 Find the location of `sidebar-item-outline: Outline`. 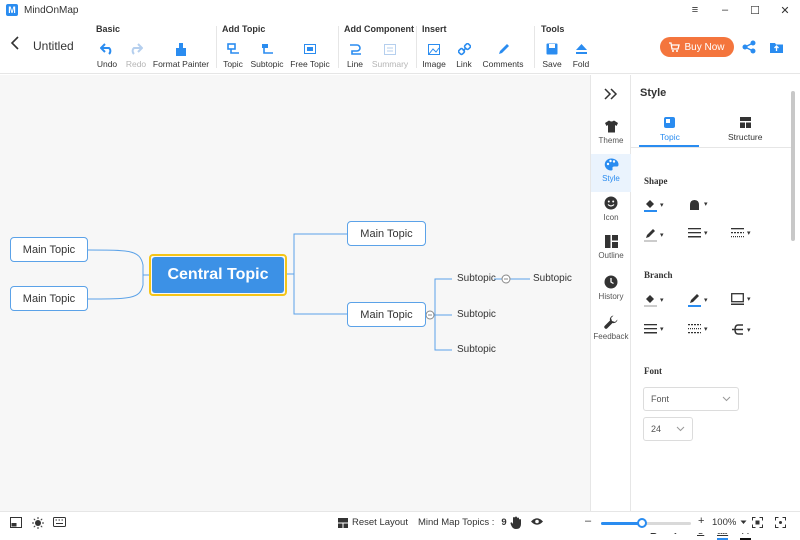

sidebar-item-outline: Outline is located at coordinates (611, 253).